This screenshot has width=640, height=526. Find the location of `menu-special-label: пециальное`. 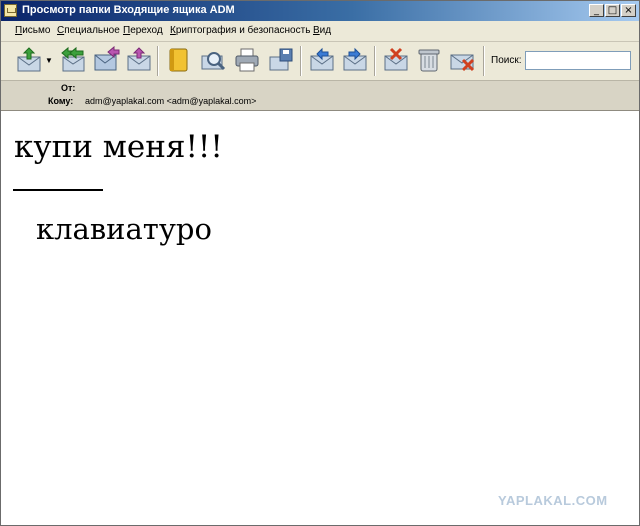

menu-special-label: пециальное is located at coordinates (92, 30).